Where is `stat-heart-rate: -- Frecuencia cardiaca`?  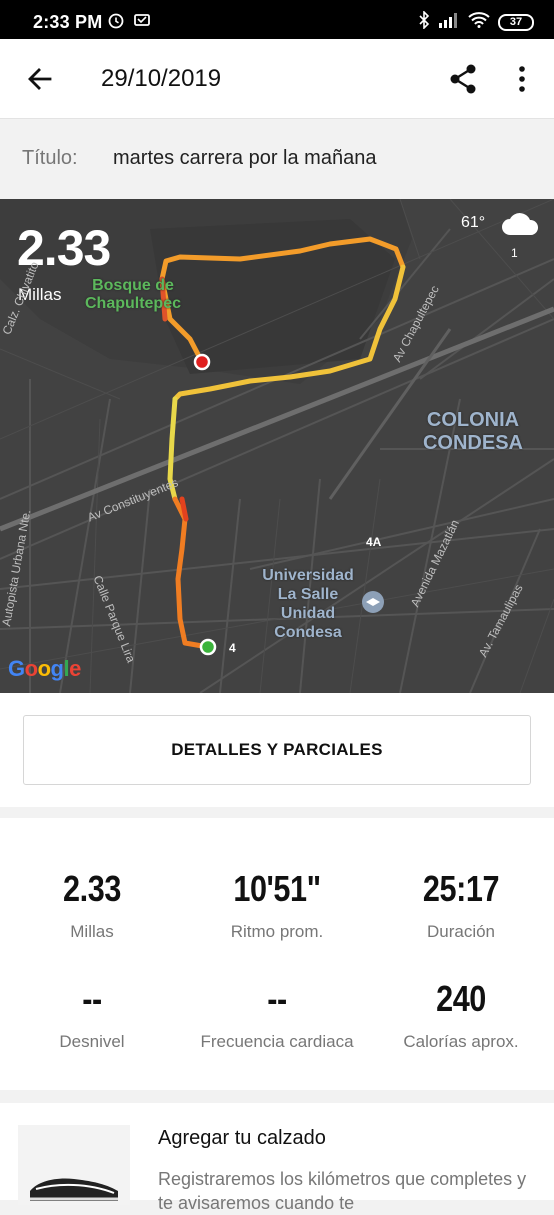
stat-heart-rate: -- Frecuencia cardiaca is located at coordinates (277, 1015).